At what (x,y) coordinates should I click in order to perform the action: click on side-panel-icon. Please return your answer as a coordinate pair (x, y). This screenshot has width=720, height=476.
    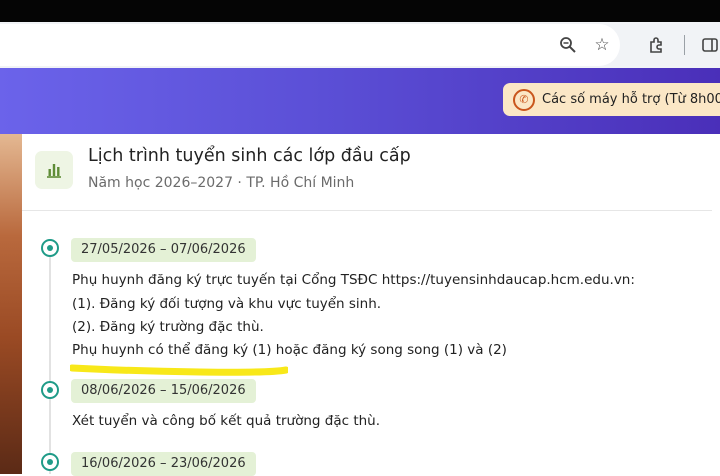
    Looking at the image, I should click on (709, 45).